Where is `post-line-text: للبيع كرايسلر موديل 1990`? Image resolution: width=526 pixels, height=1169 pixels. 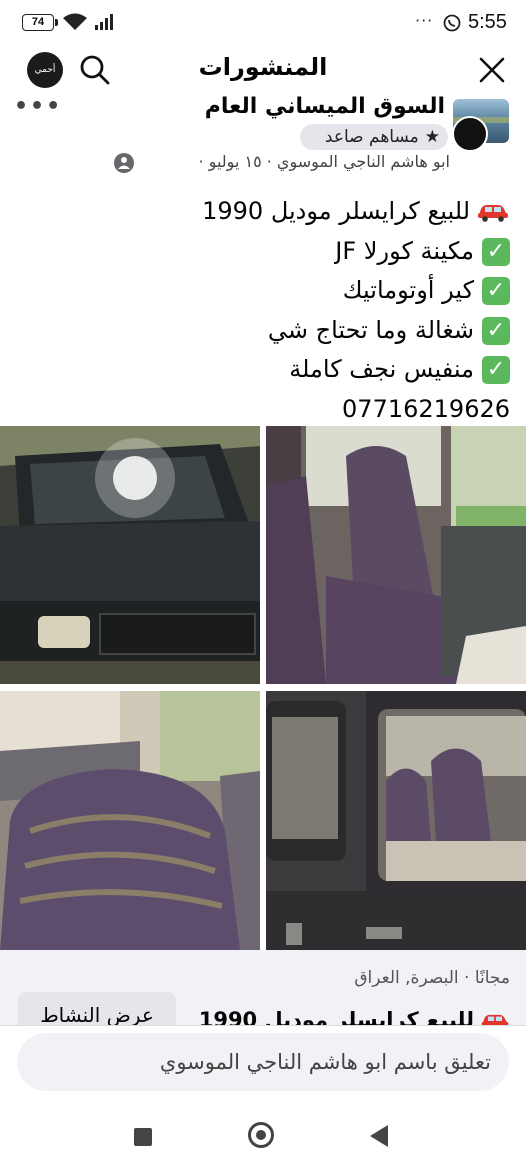
post-line-text: للبيع كرايسلر موديل 1990 is located at coordinates (336, 211).